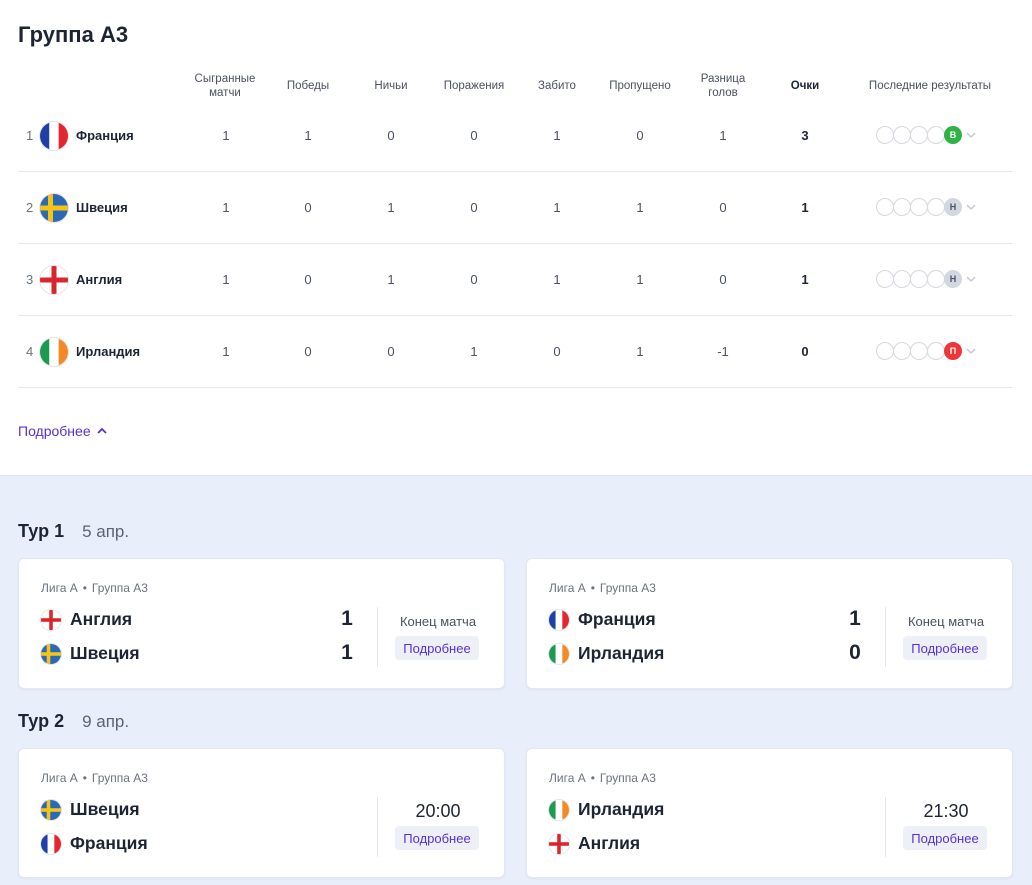 Image resolution: width=1032 pixels, height=885 pixels. I want to click on cell-diff: 1, so click(723, 135).